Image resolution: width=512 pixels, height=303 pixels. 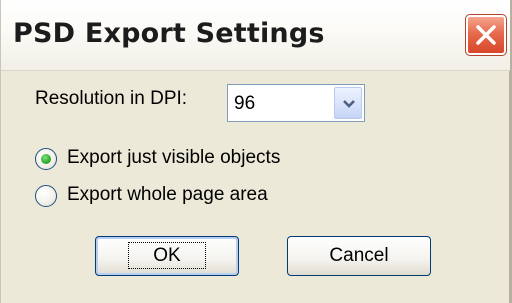 I want to click on chevron-down-icon, so click(x=349, y=104).